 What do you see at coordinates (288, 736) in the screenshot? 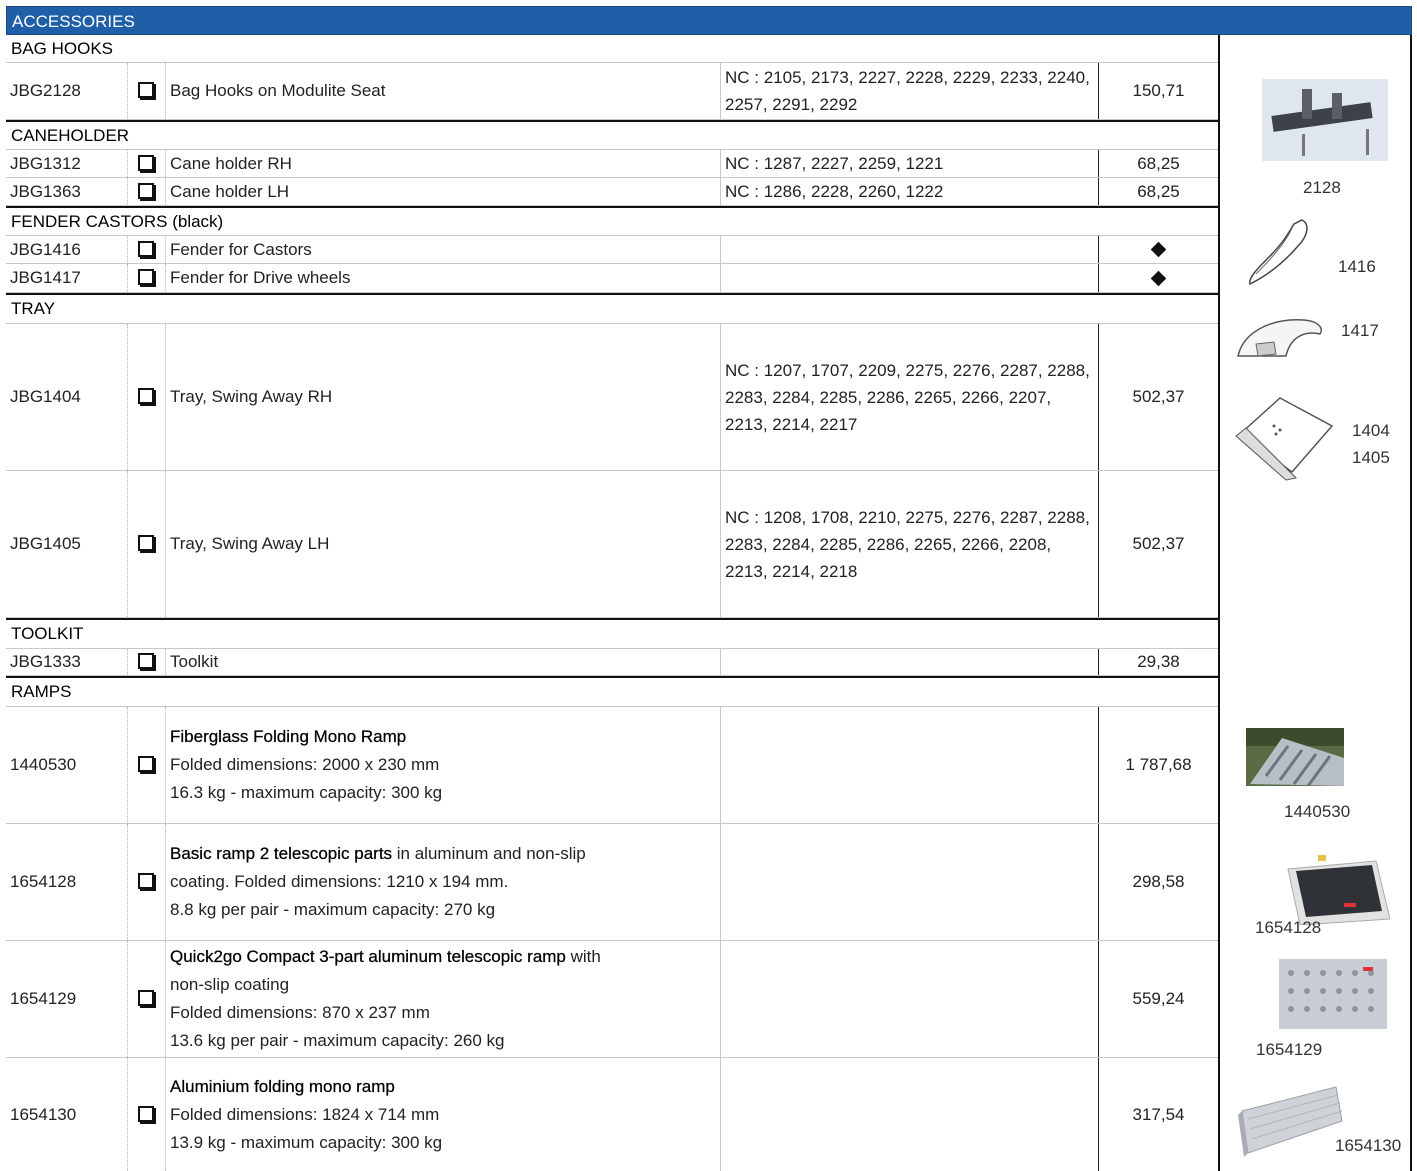
I see `ramp-title: Fiberglass Folding Mono Ramp` at bounding box center [288, 736].